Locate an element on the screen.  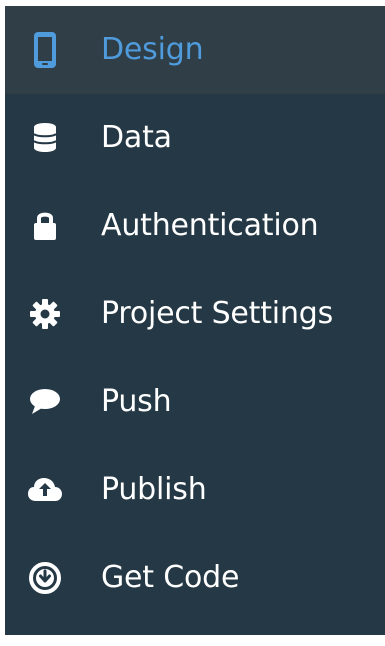
sidebar-item-label: Get Code is located at coordinates (170, 577).